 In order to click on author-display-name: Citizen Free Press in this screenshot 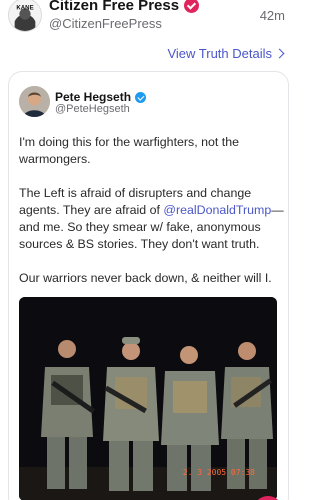, I will do `click(114, 7)`.